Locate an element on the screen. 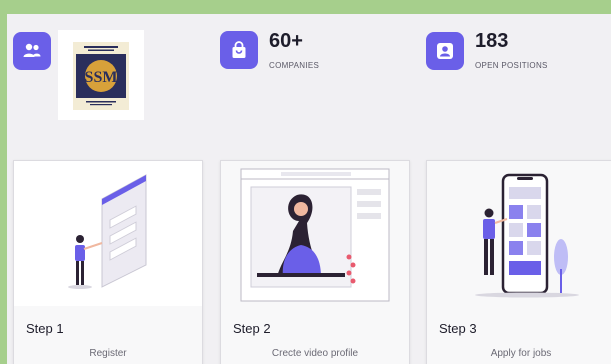  step-title: Step 2 is located at coordinates (252, 328).